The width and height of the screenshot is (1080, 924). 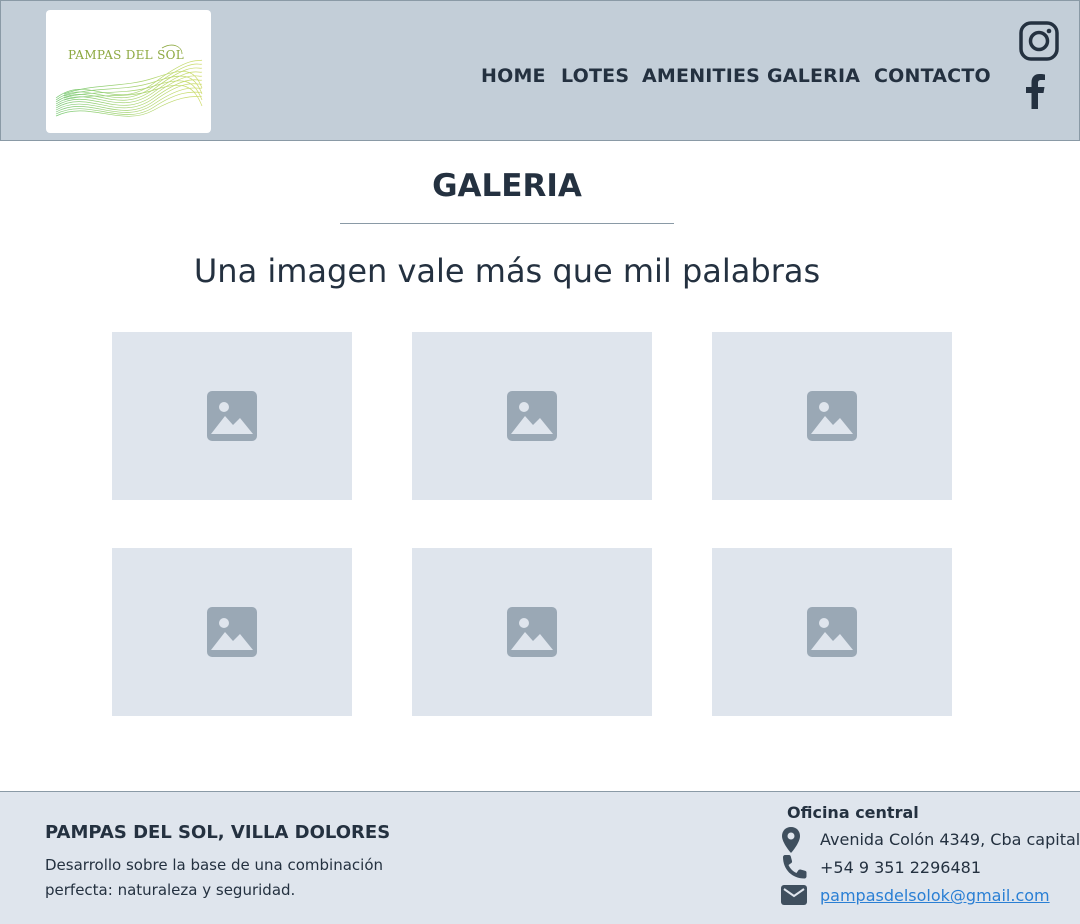 What do you see at coordinates (507, 223) in the screenshot?
I see `title-divider` at bounding box center [507, 223].